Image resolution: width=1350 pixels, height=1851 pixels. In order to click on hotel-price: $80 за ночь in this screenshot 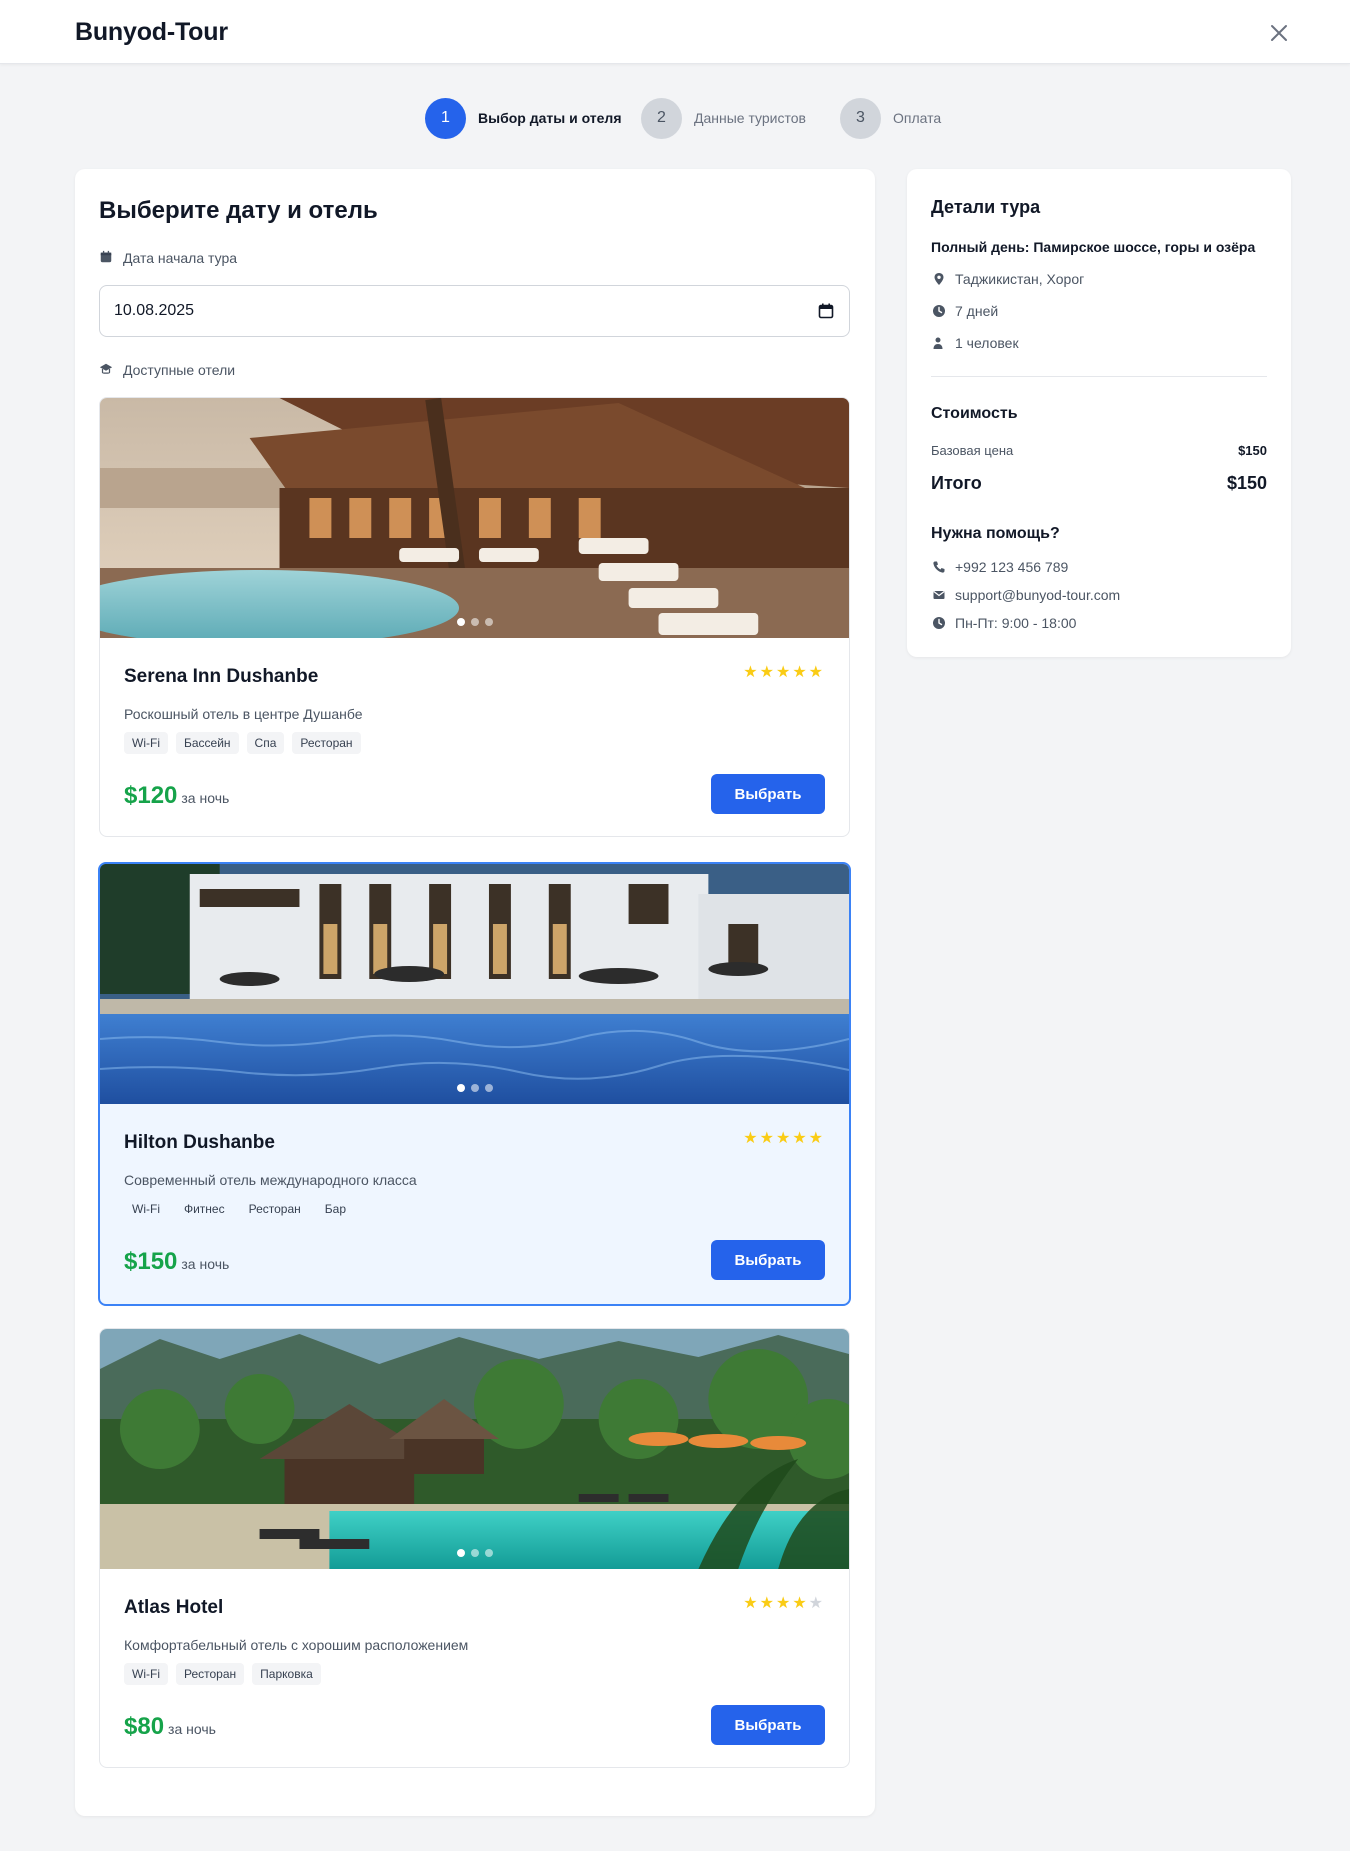, I will do `click(170, 1727)`.